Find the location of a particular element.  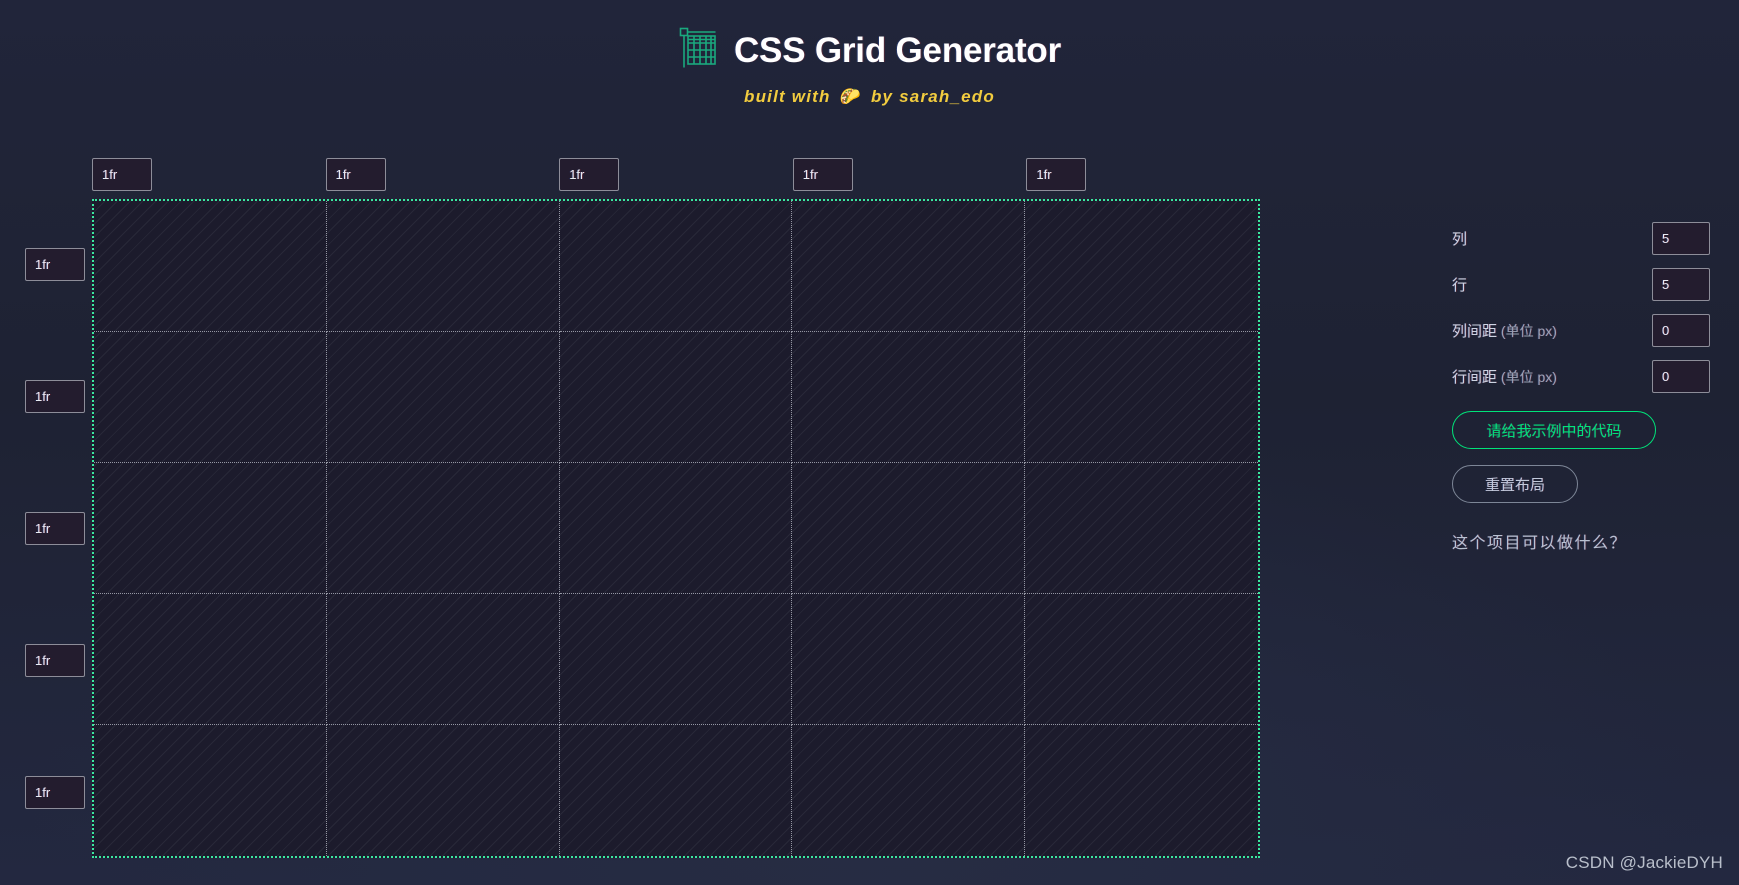

row-size-inputs is located at coordinates (55, 528).